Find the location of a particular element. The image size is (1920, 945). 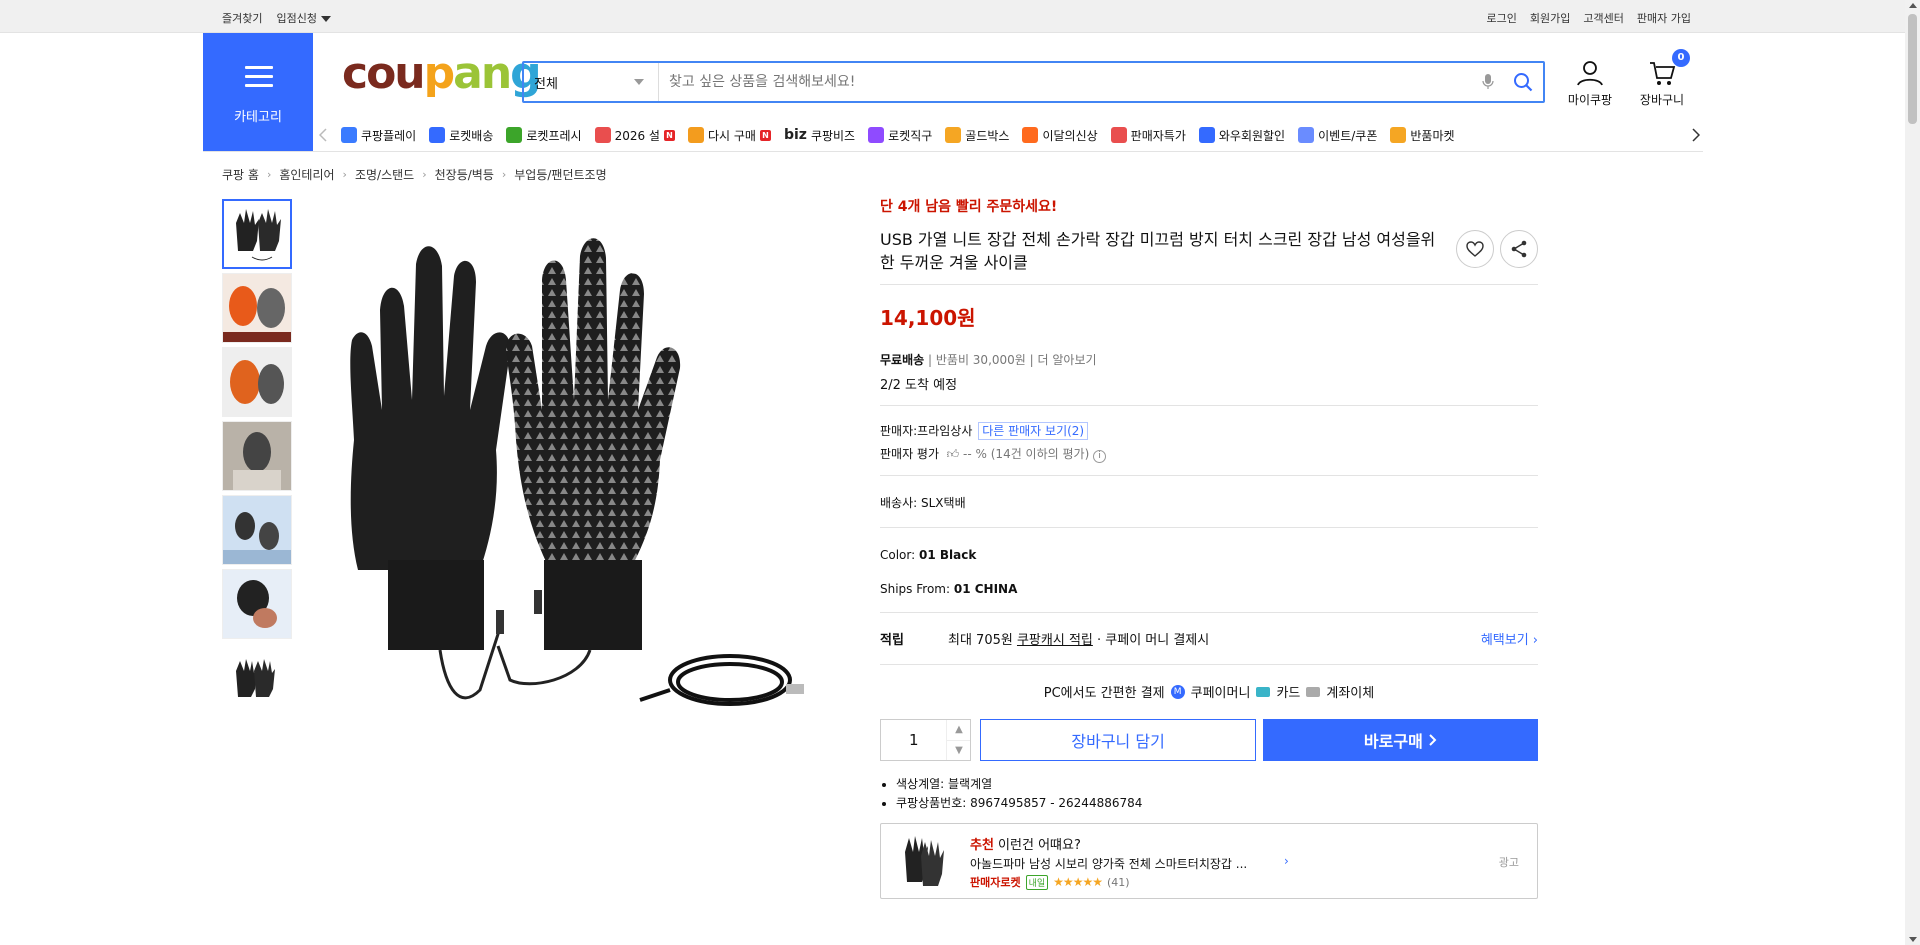

arrival-date: 2/2 도착 예정 is located at coordinates (919, 385).